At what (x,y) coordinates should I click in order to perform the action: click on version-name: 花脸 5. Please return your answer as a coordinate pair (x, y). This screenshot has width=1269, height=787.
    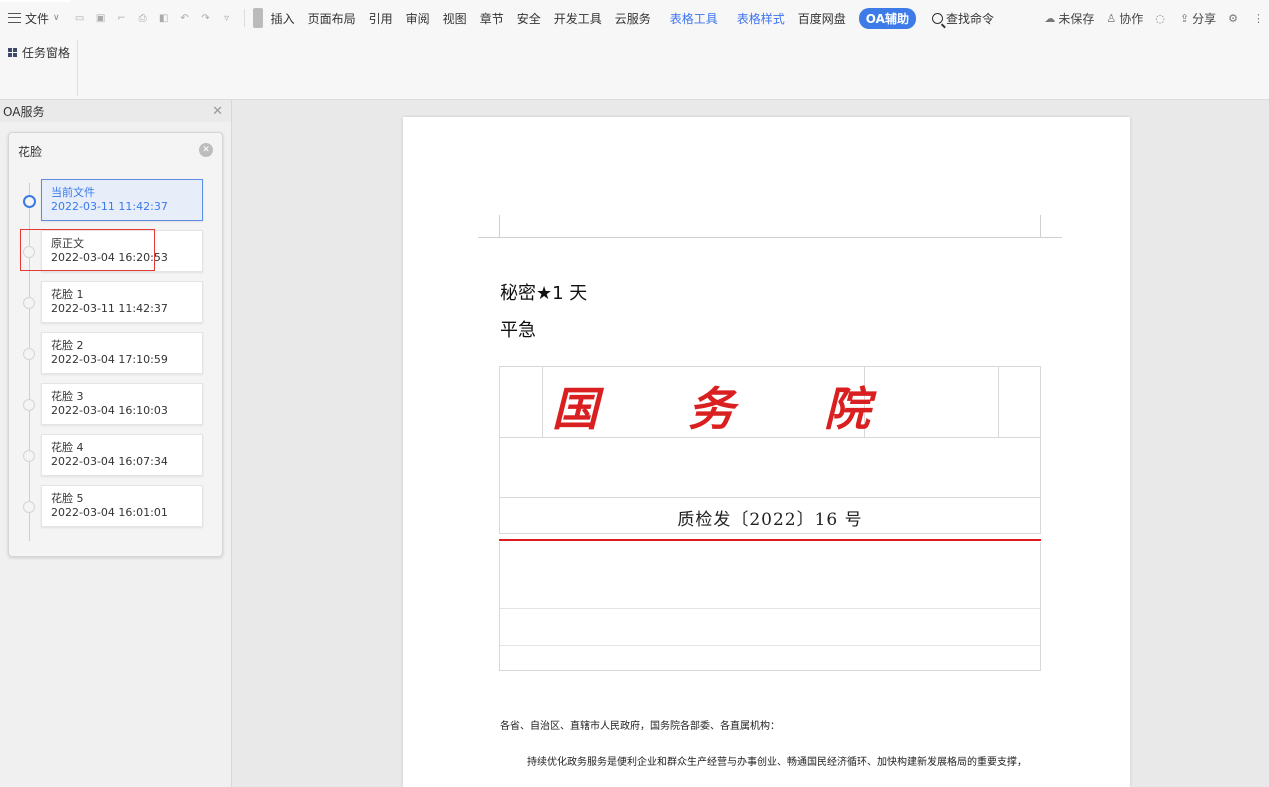
    Looking at the image, I should click on (67, 498).